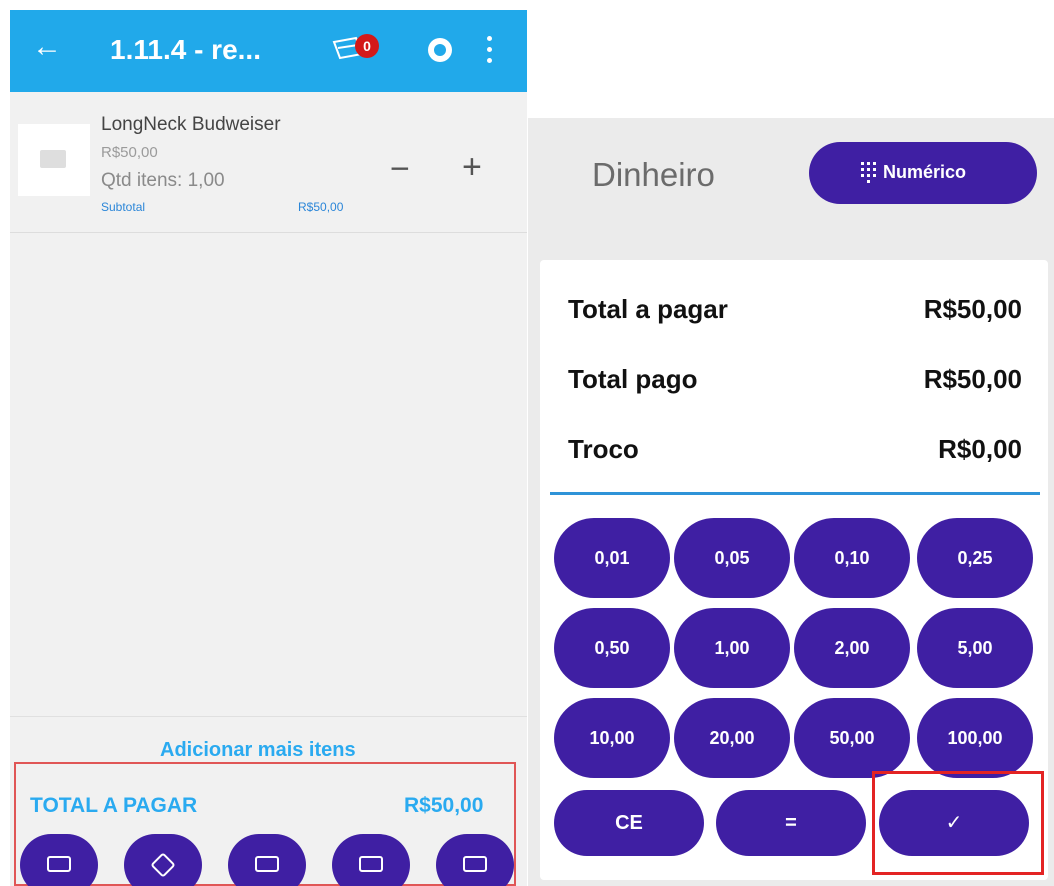 The width and height of the screenshot is (1054, 886). Describe the element at coordinates (47, 47) in the screenshot. I see `arrow-left-icon: ←` at that location.